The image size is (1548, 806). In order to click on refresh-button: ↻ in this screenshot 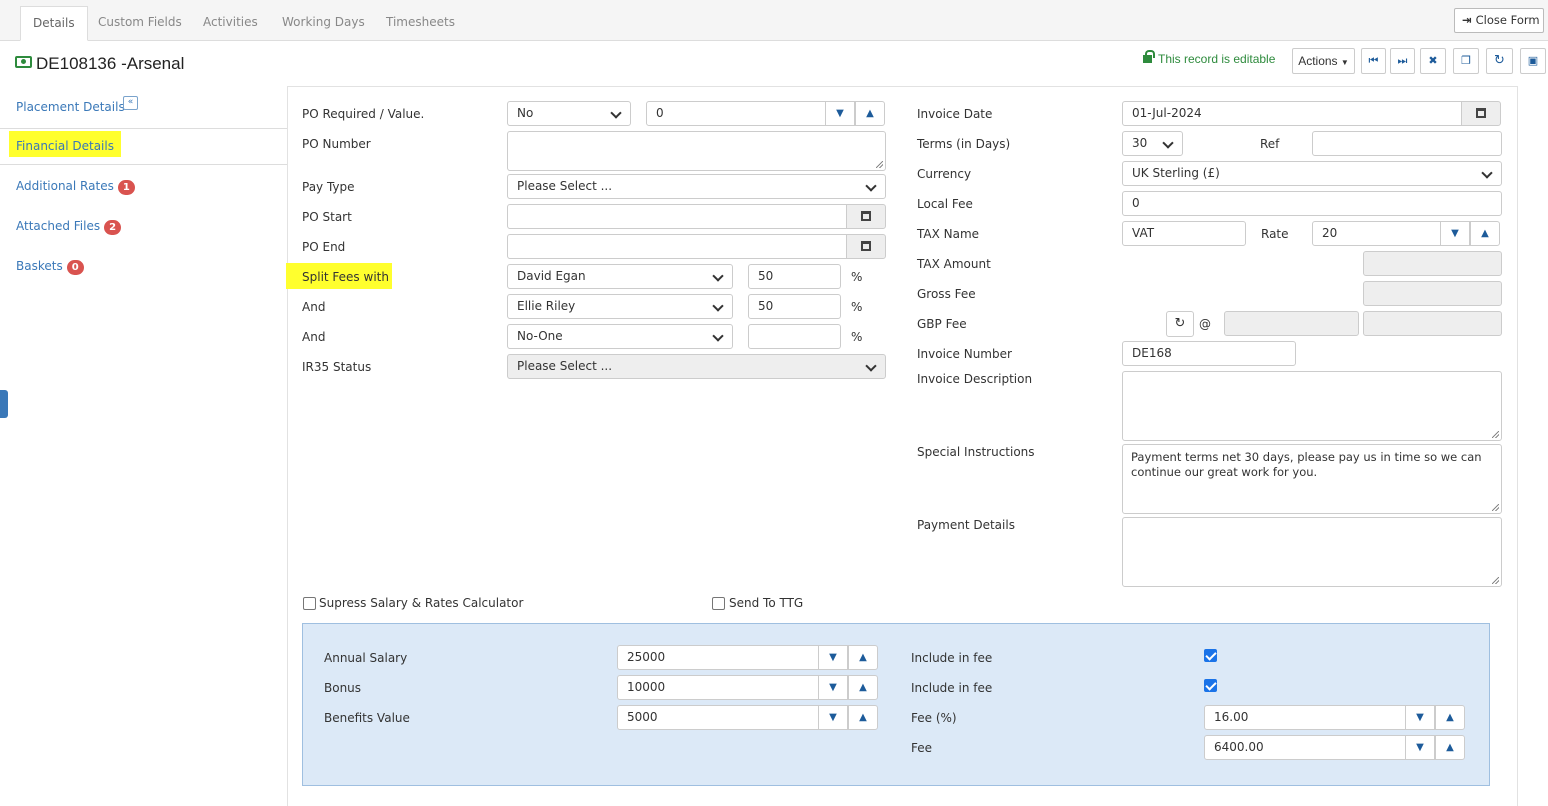, I will do `click(1499, 61)`.